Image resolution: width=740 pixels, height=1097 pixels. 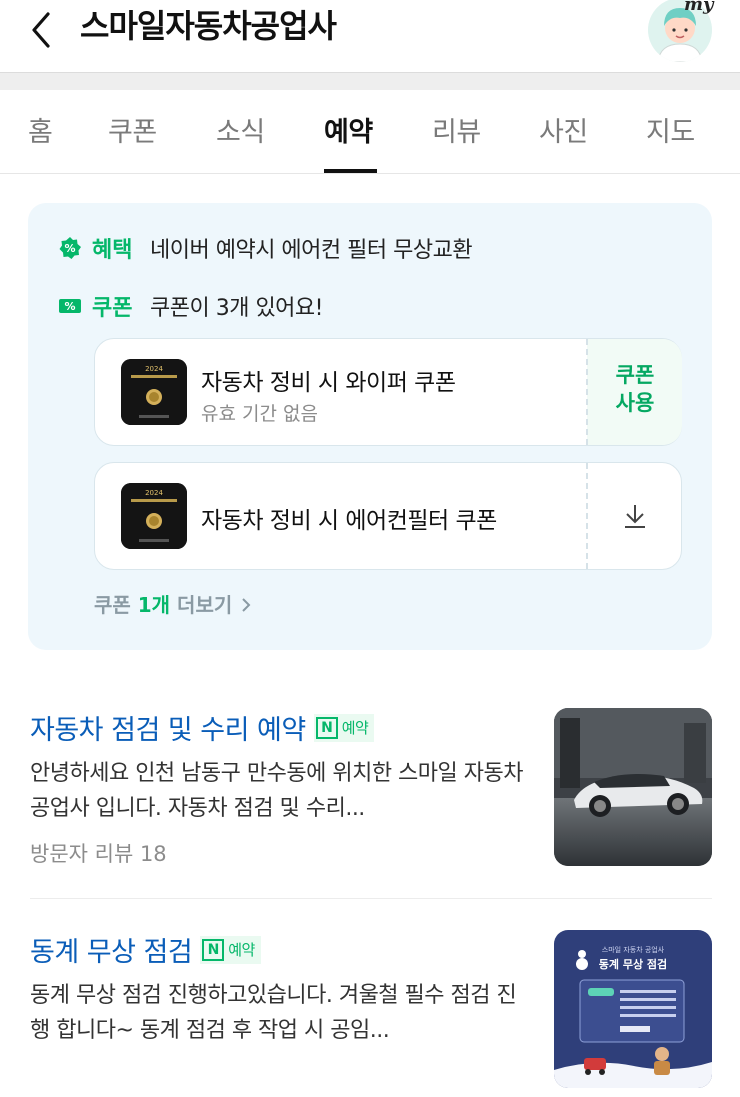 I want to click on tab-review: 리뷰, so click(x=456, y=129).